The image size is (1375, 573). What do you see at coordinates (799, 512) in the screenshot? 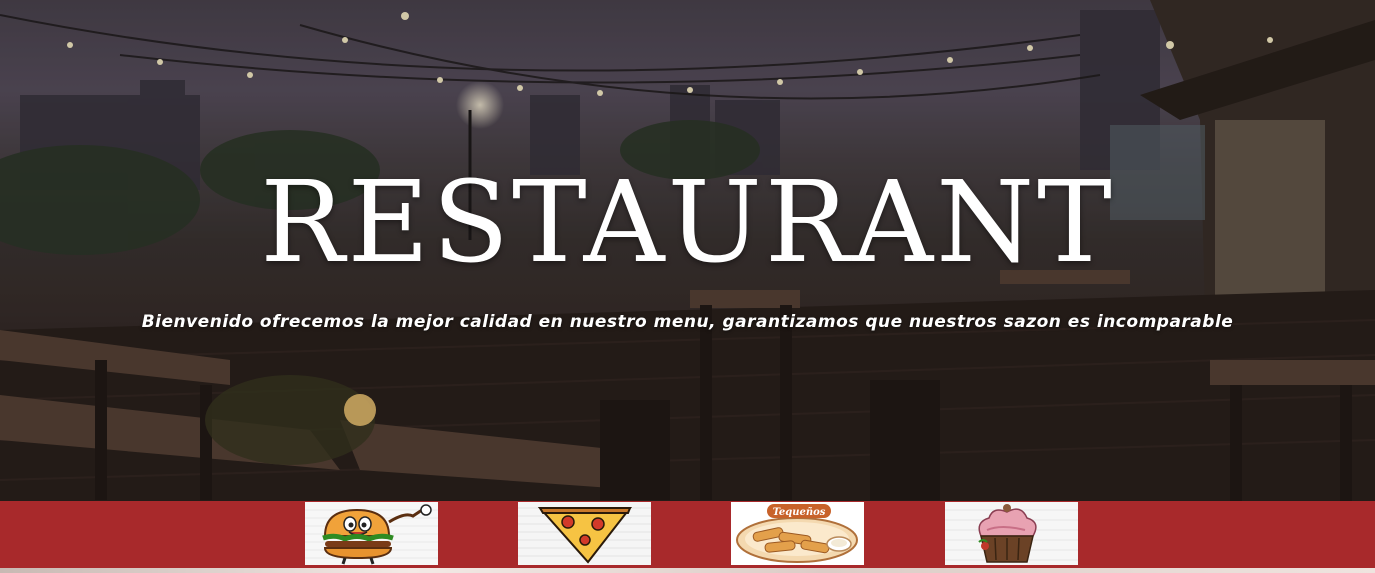
I see `tequenos-label: Tequeños` at bounding box center [799, 512].